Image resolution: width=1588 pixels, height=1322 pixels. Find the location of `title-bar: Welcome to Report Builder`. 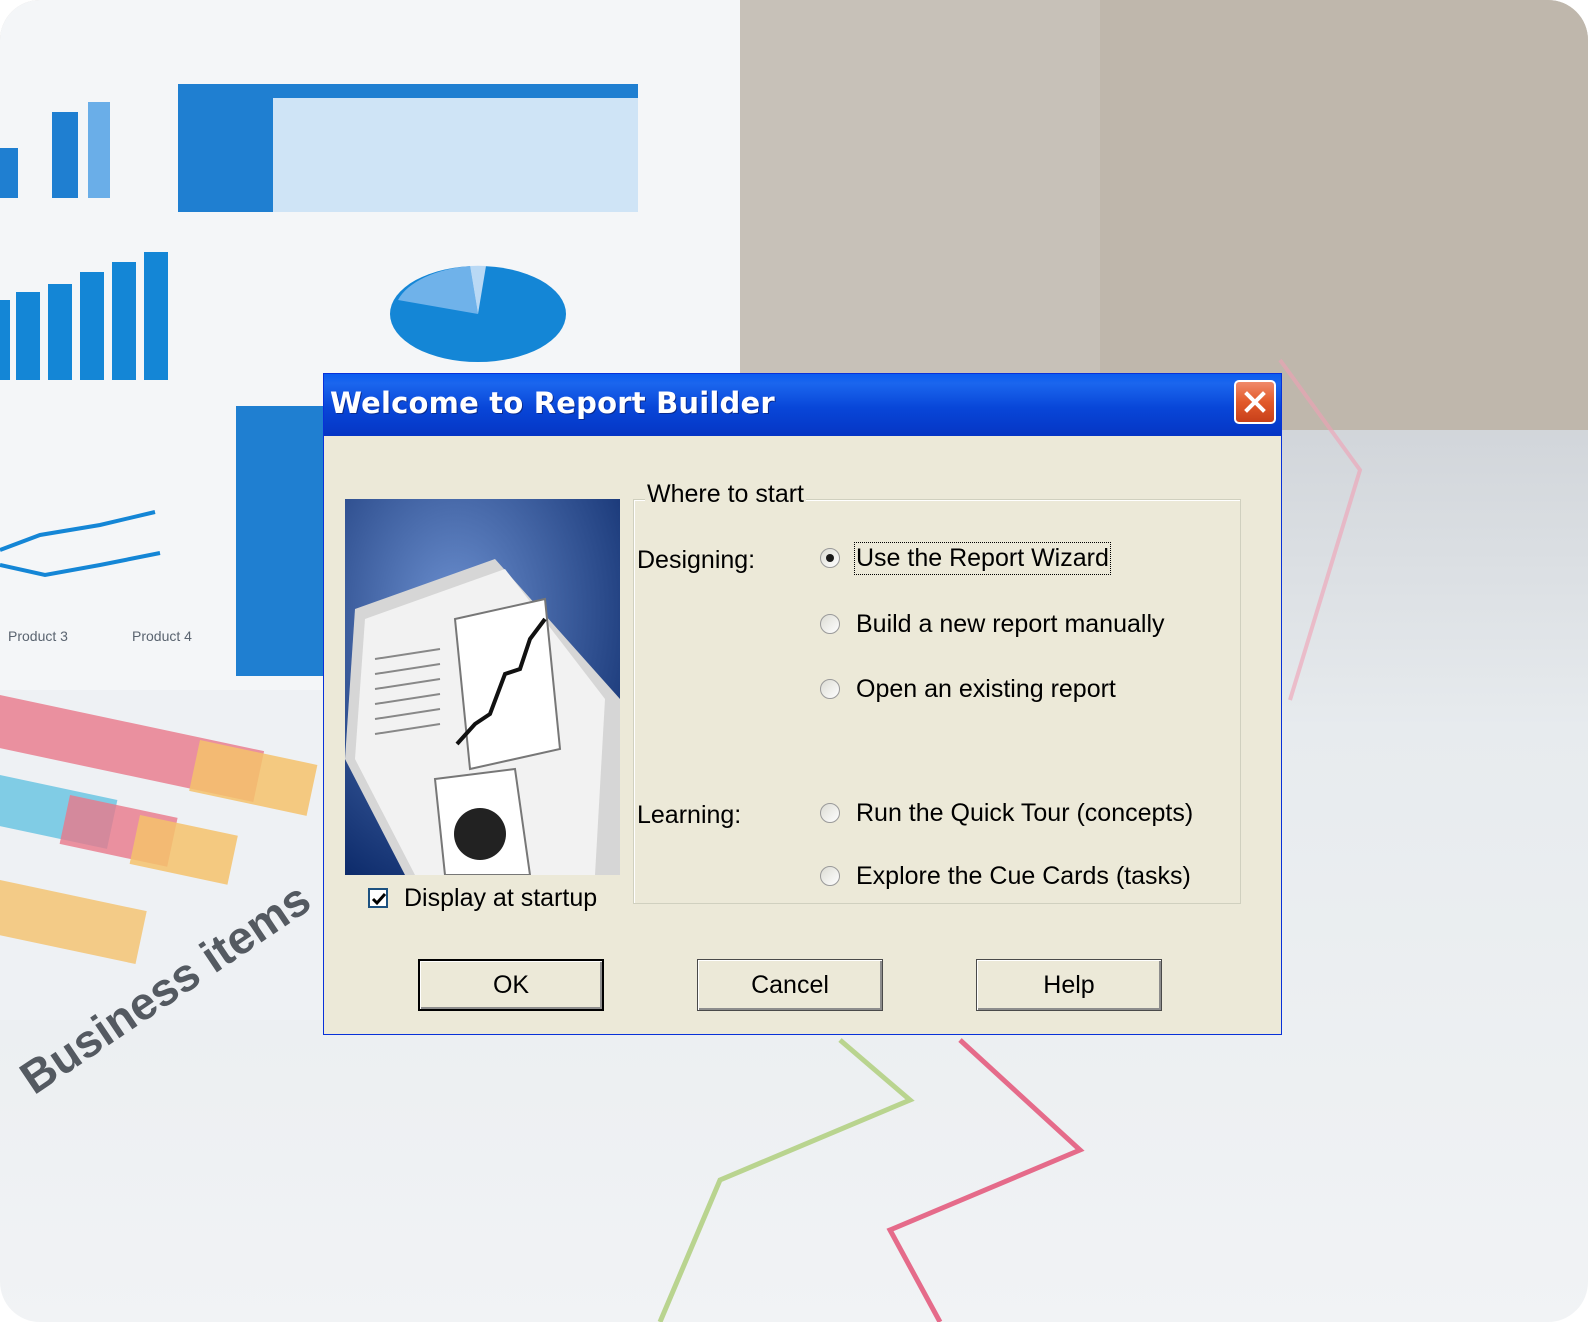

title-bar: Welcome to Report Builder is located at coordinates (802, 405).